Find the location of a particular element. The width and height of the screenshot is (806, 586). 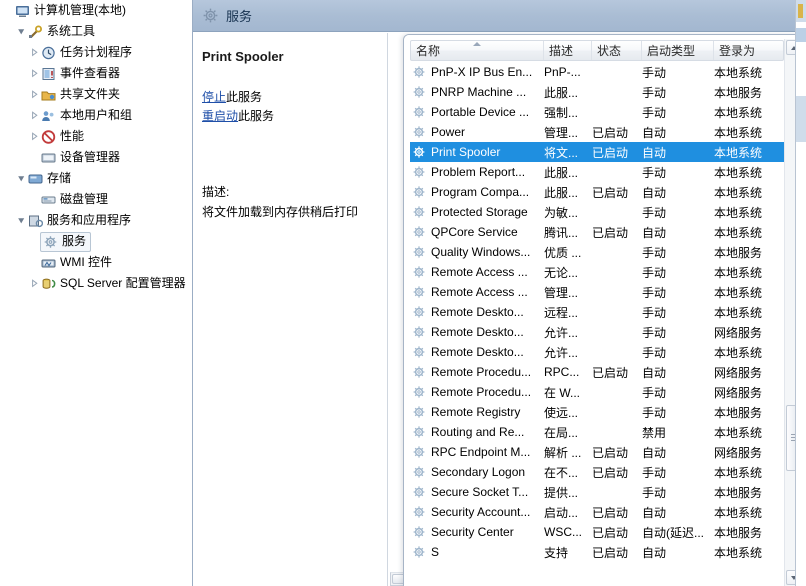

table-row: Protected Storage 为敏... 手动 本地系统 is located at coordinates (597, 212).